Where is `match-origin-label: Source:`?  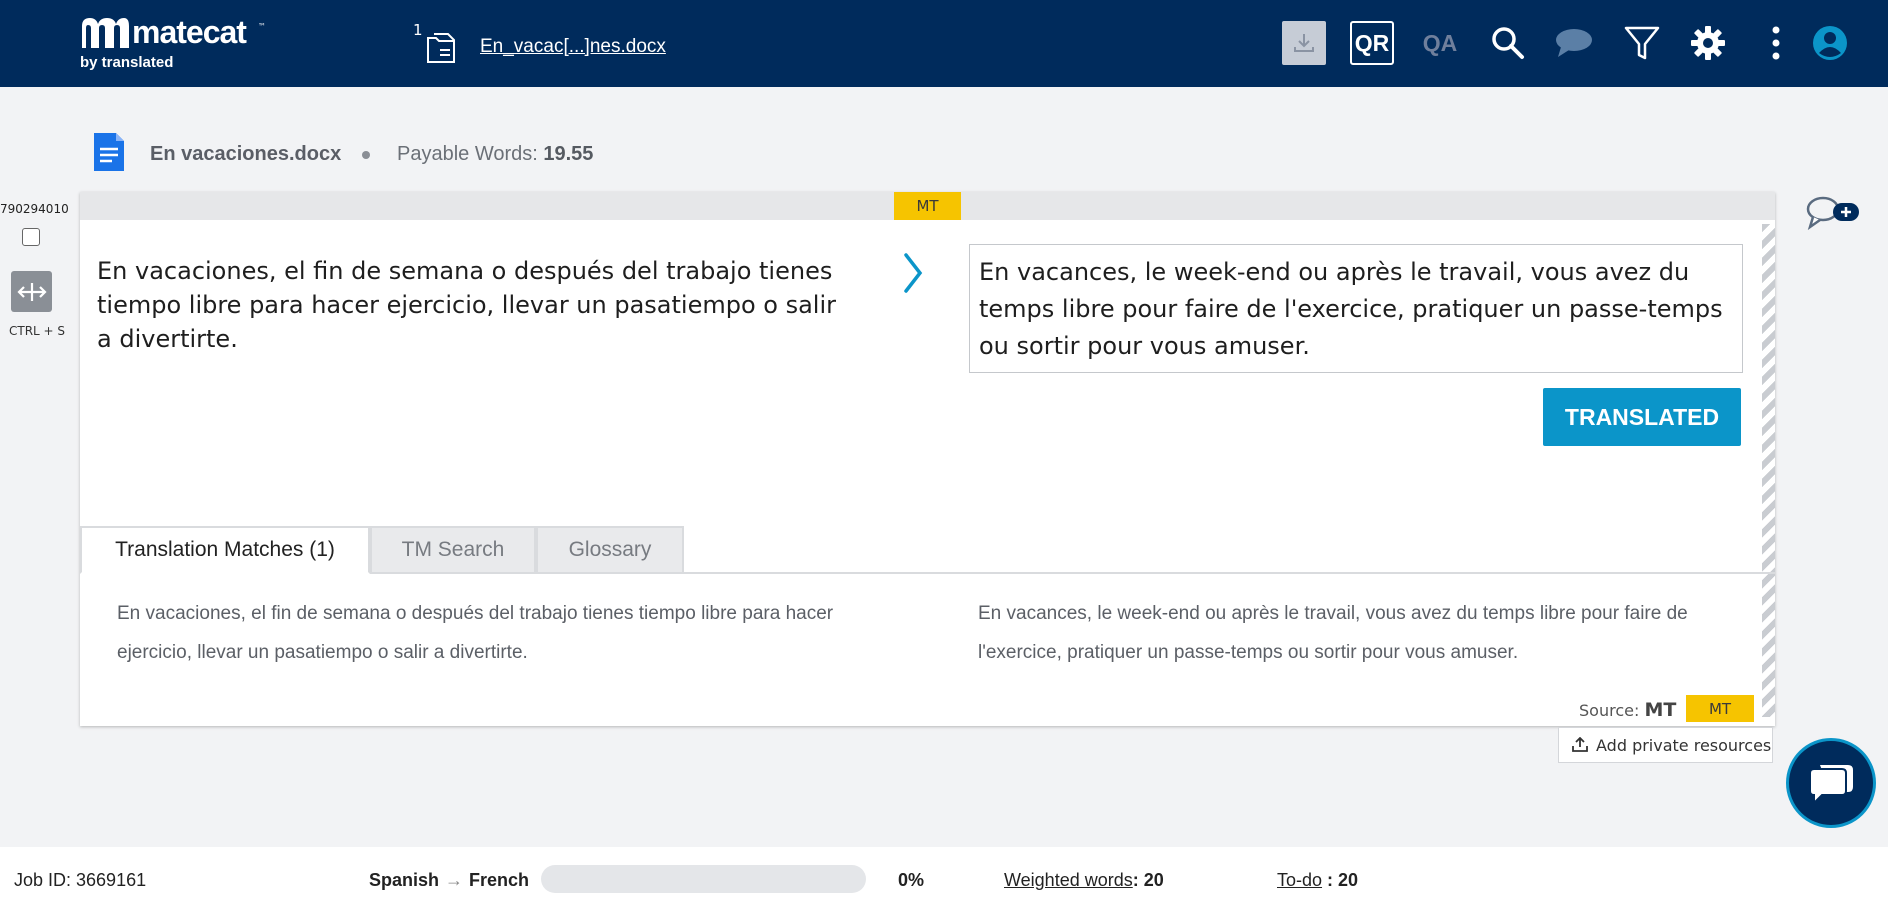 match-origin-label: Source: is located at coordinates (1609, 710).